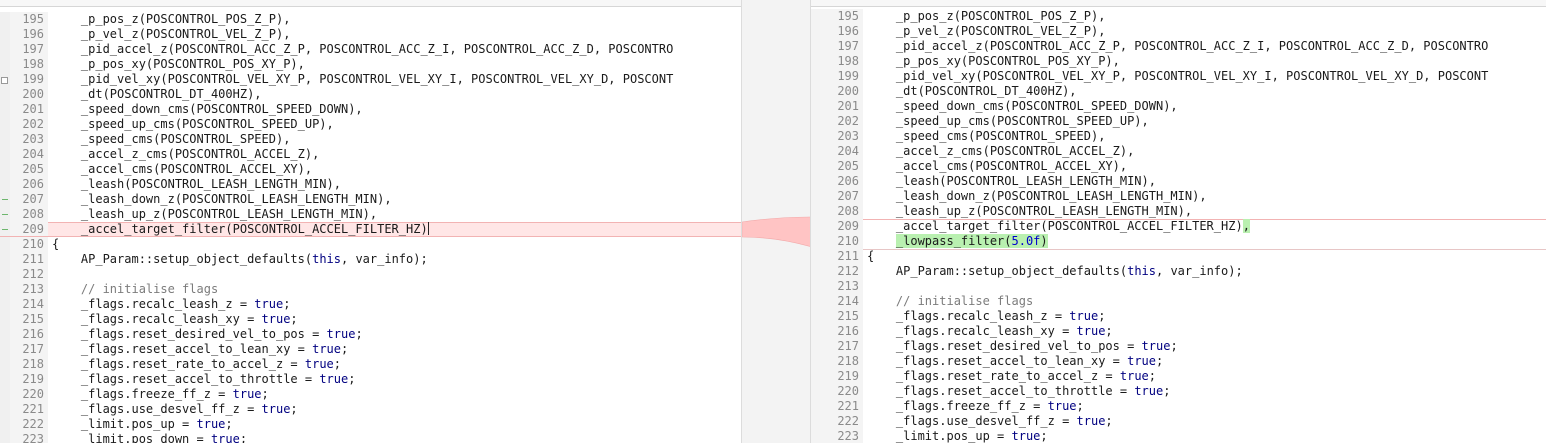 Image resolution: width=1546 pixels, height=443 pixels. Describe the element at coordinates (5, 229) in the screenshot. I see `change-tick-icon` at that location.